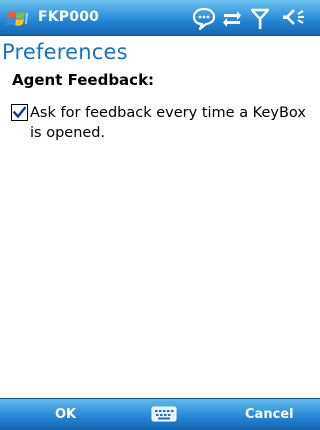 The width and height of the screenshot is (320, 430). I want to click on section-label: Agent Feedback:, so click(83, 80).